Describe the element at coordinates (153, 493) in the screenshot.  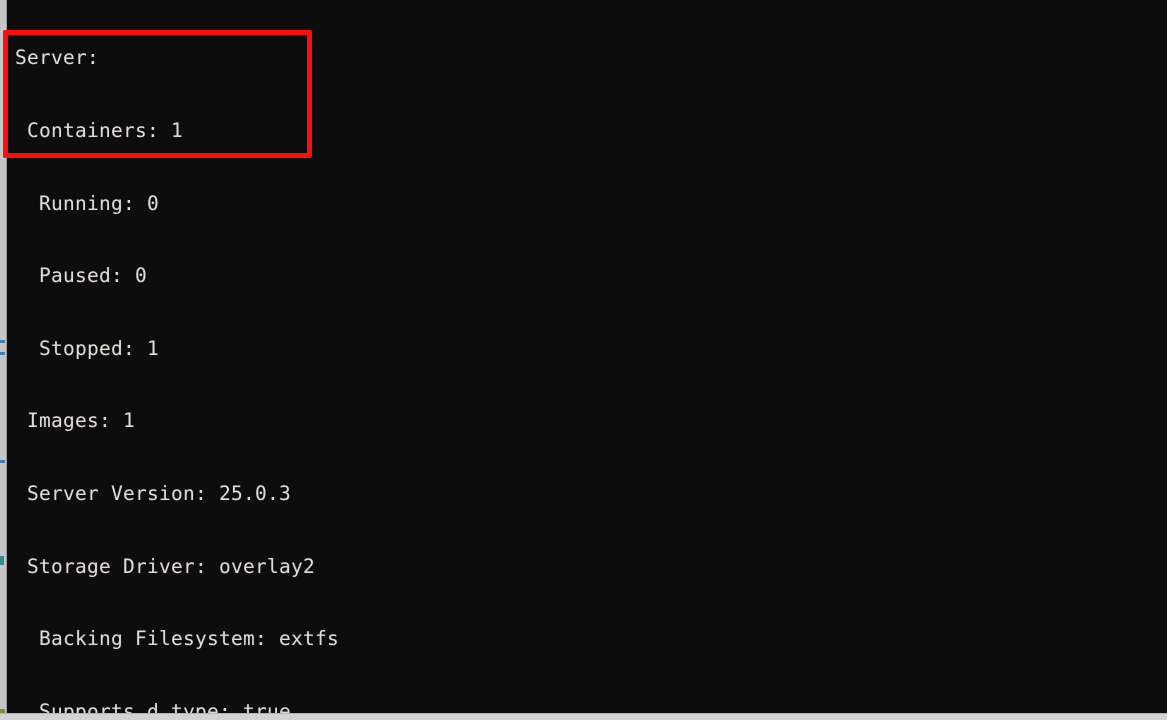
I see `terminal-line: Server Version: 25.0.3` at that location.